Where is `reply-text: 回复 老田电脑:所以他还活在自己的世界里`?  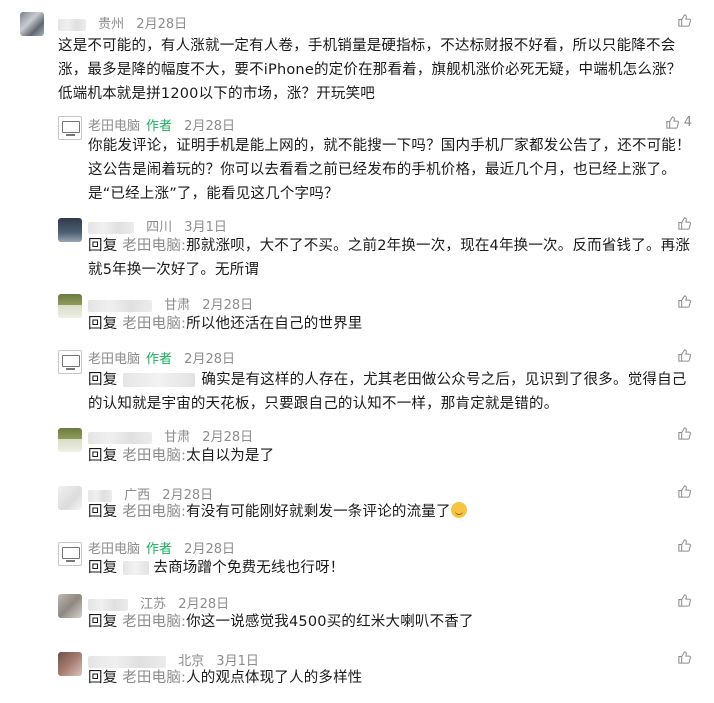 reply-text: 回复 老田电脑:所以他还活在自己的世界里 is located at coordinates (390, 324).